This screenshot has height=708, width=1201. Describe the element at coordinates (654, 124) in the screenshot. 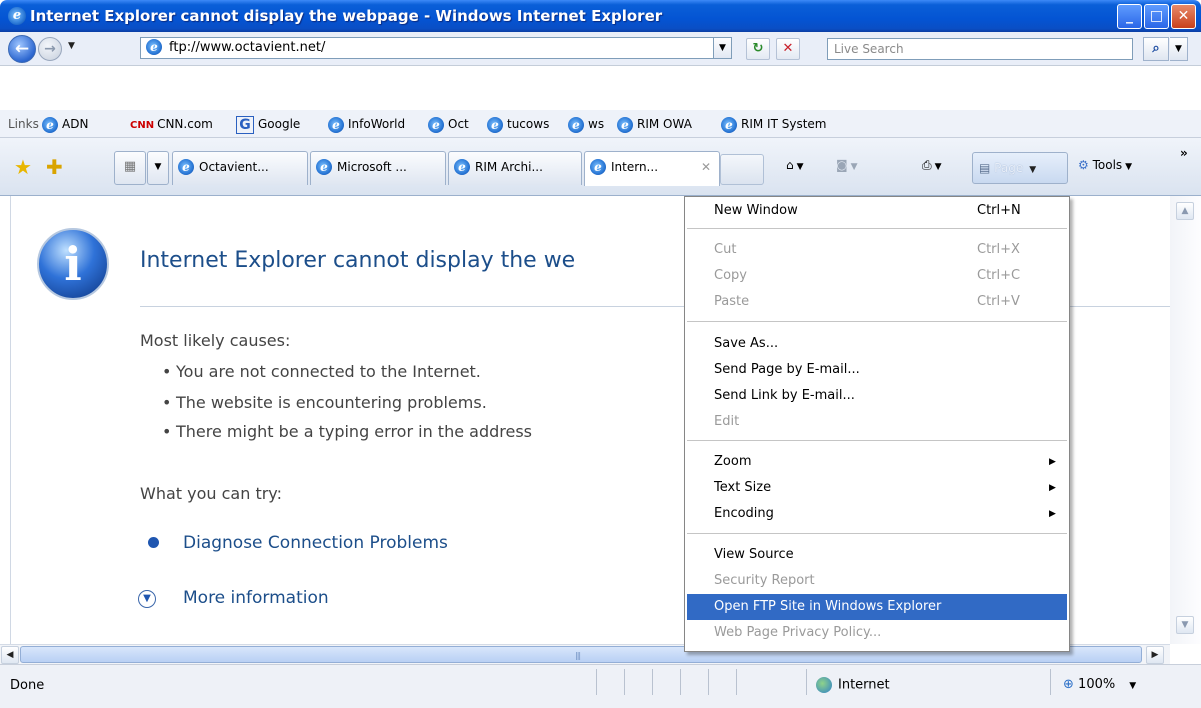

I see `link-rim-owa: RIM OWA` at that location.